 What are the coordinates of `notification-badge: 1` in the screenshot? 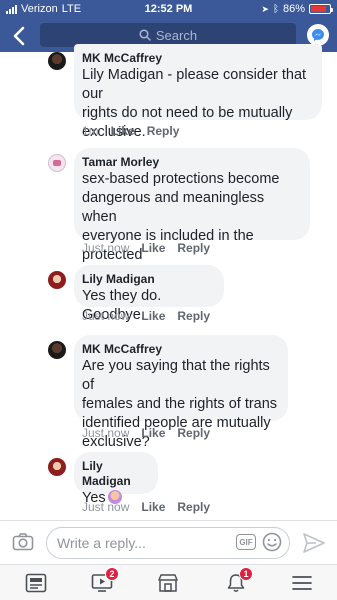 It's located at (246, 574).